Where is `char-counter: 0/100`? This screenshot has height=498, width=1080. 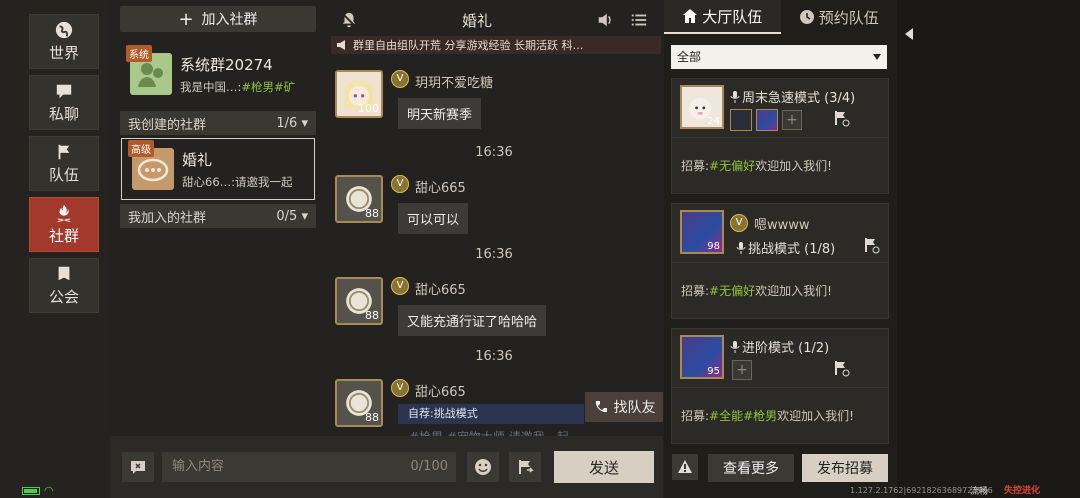
char-counter: 0/100 is located at coordinates (429, 466).